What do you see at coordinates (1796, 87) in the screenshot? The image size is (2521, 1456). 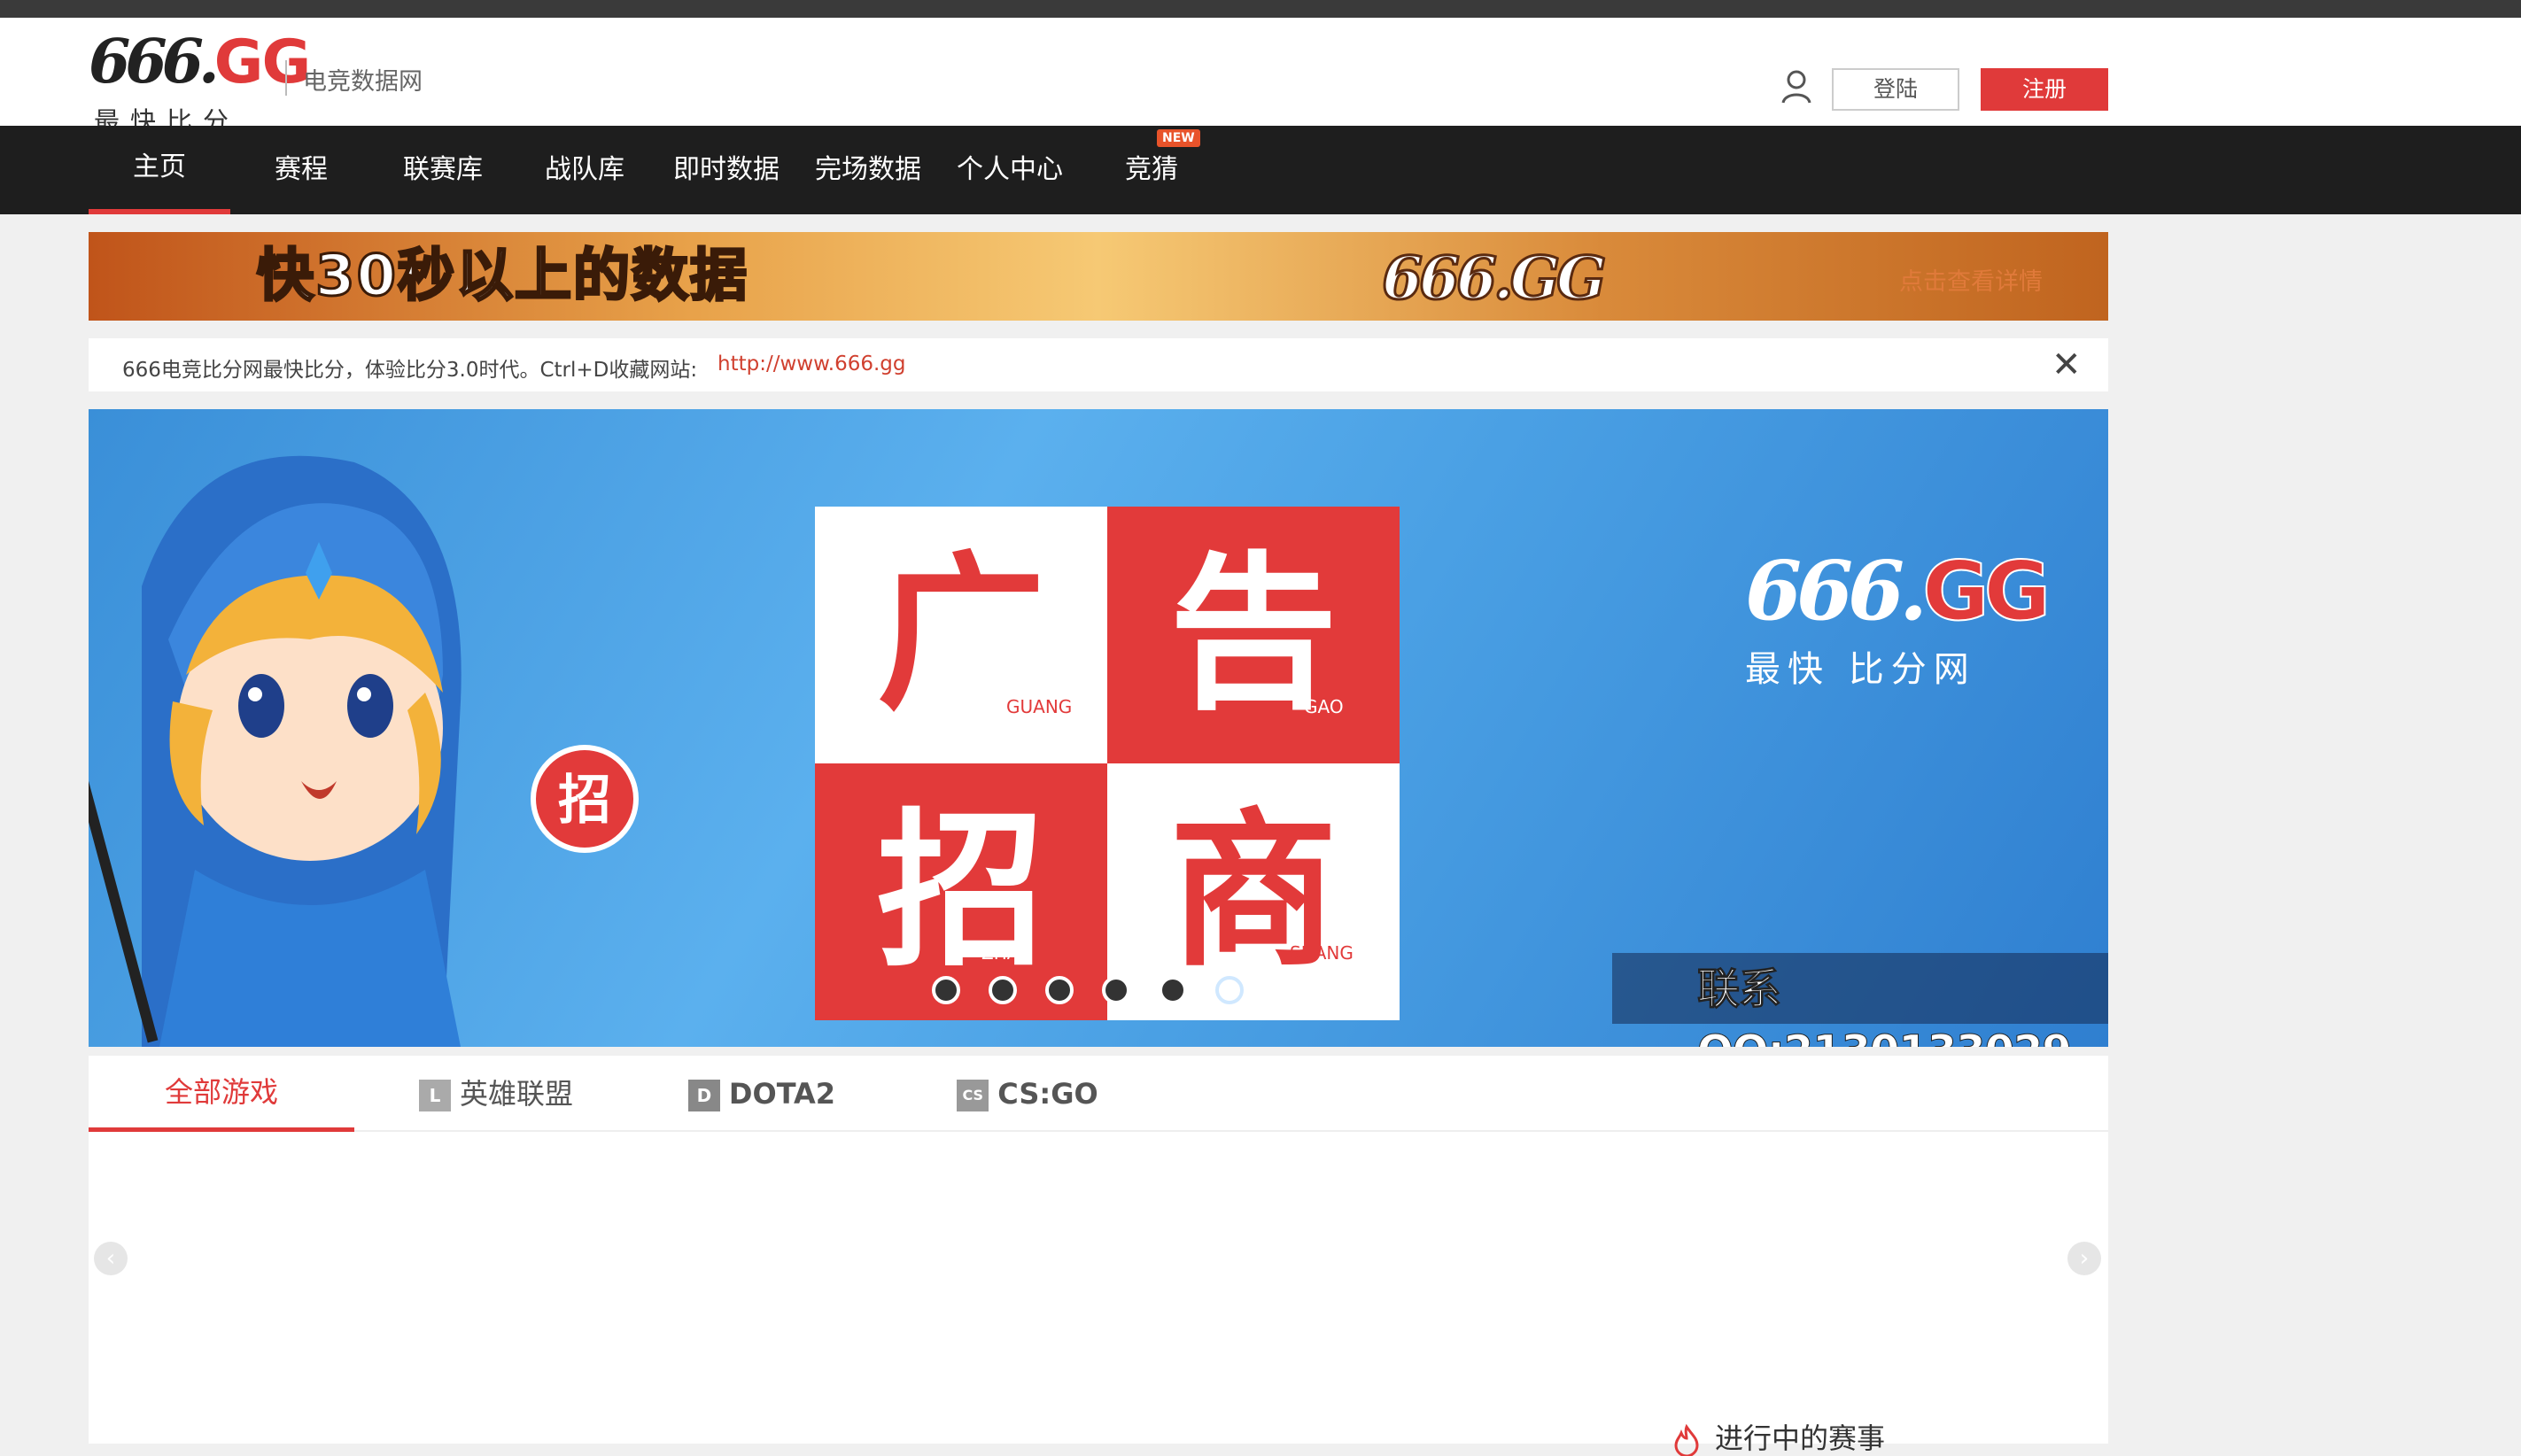 I see `user-icon` at bounding box center [1796, 87].